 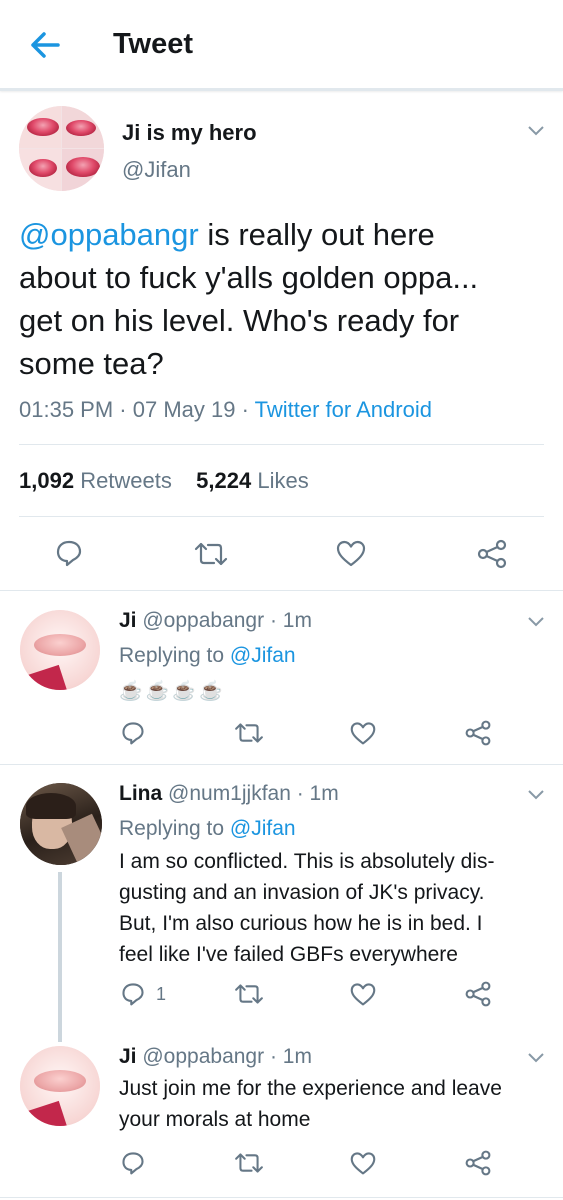 I want to click on tweet-time: 01:35 PM, so click(x=66, y=409).